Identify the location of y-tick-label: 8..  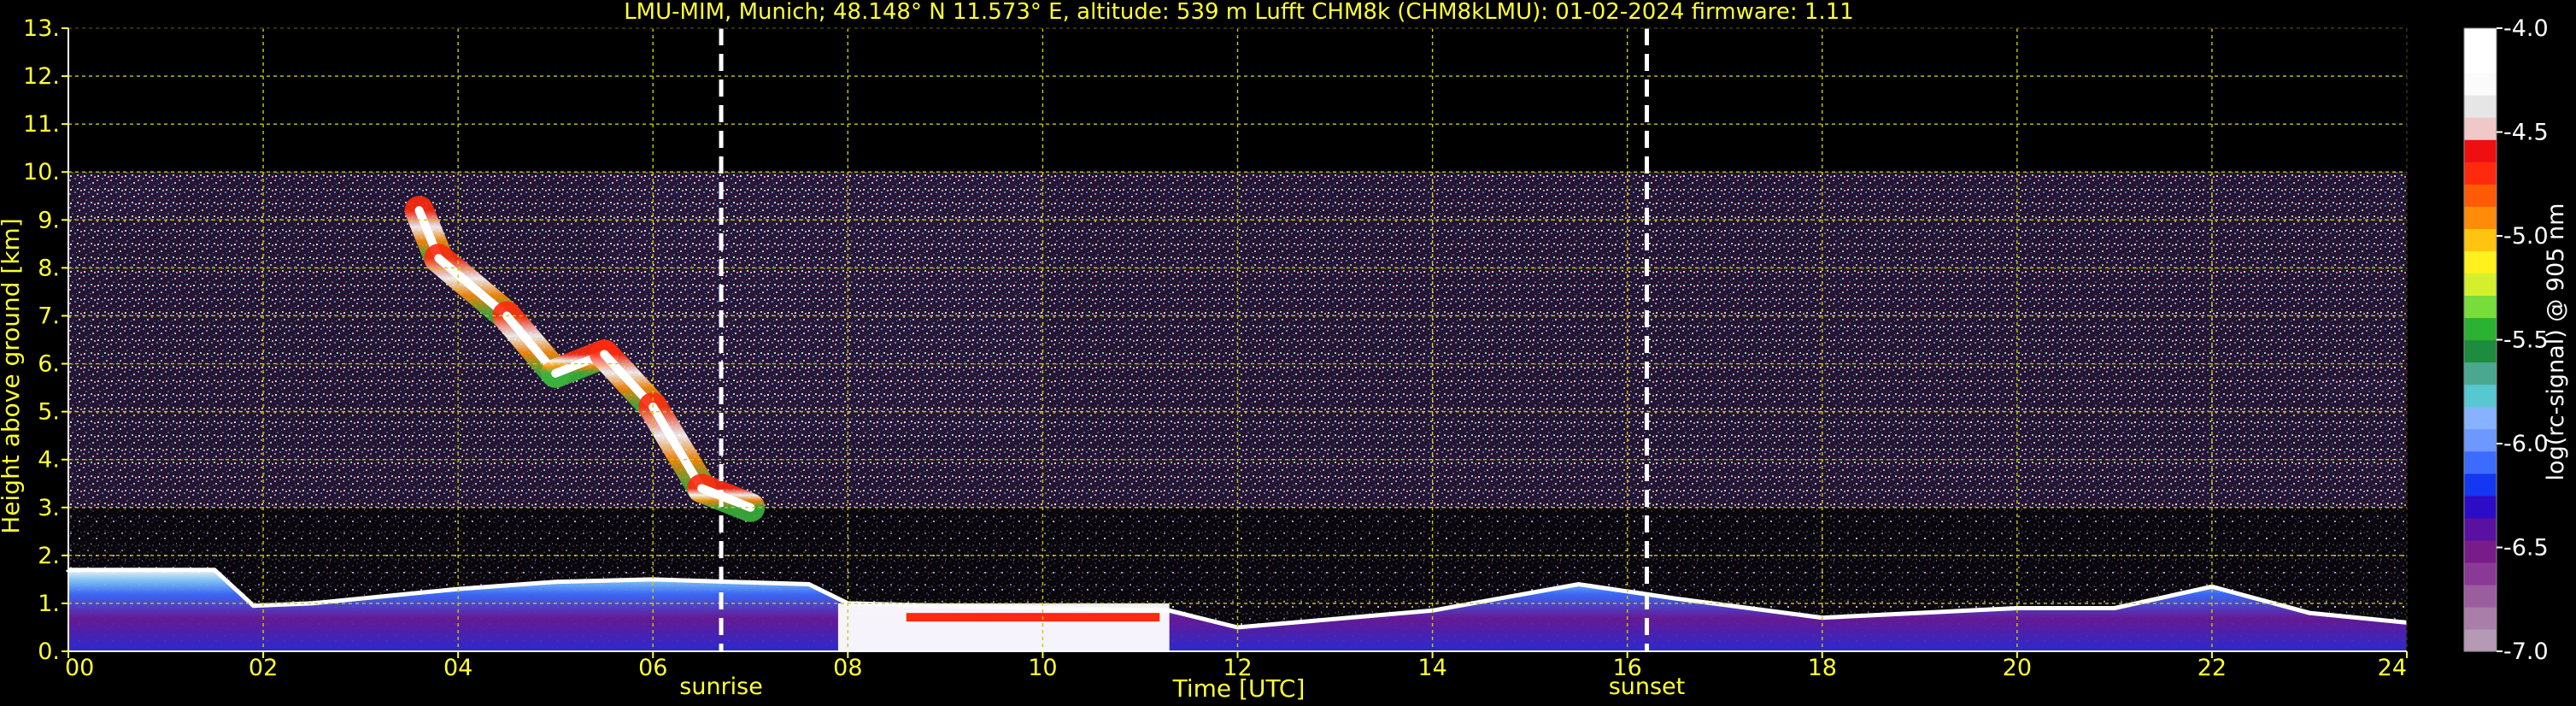
(49, 268).